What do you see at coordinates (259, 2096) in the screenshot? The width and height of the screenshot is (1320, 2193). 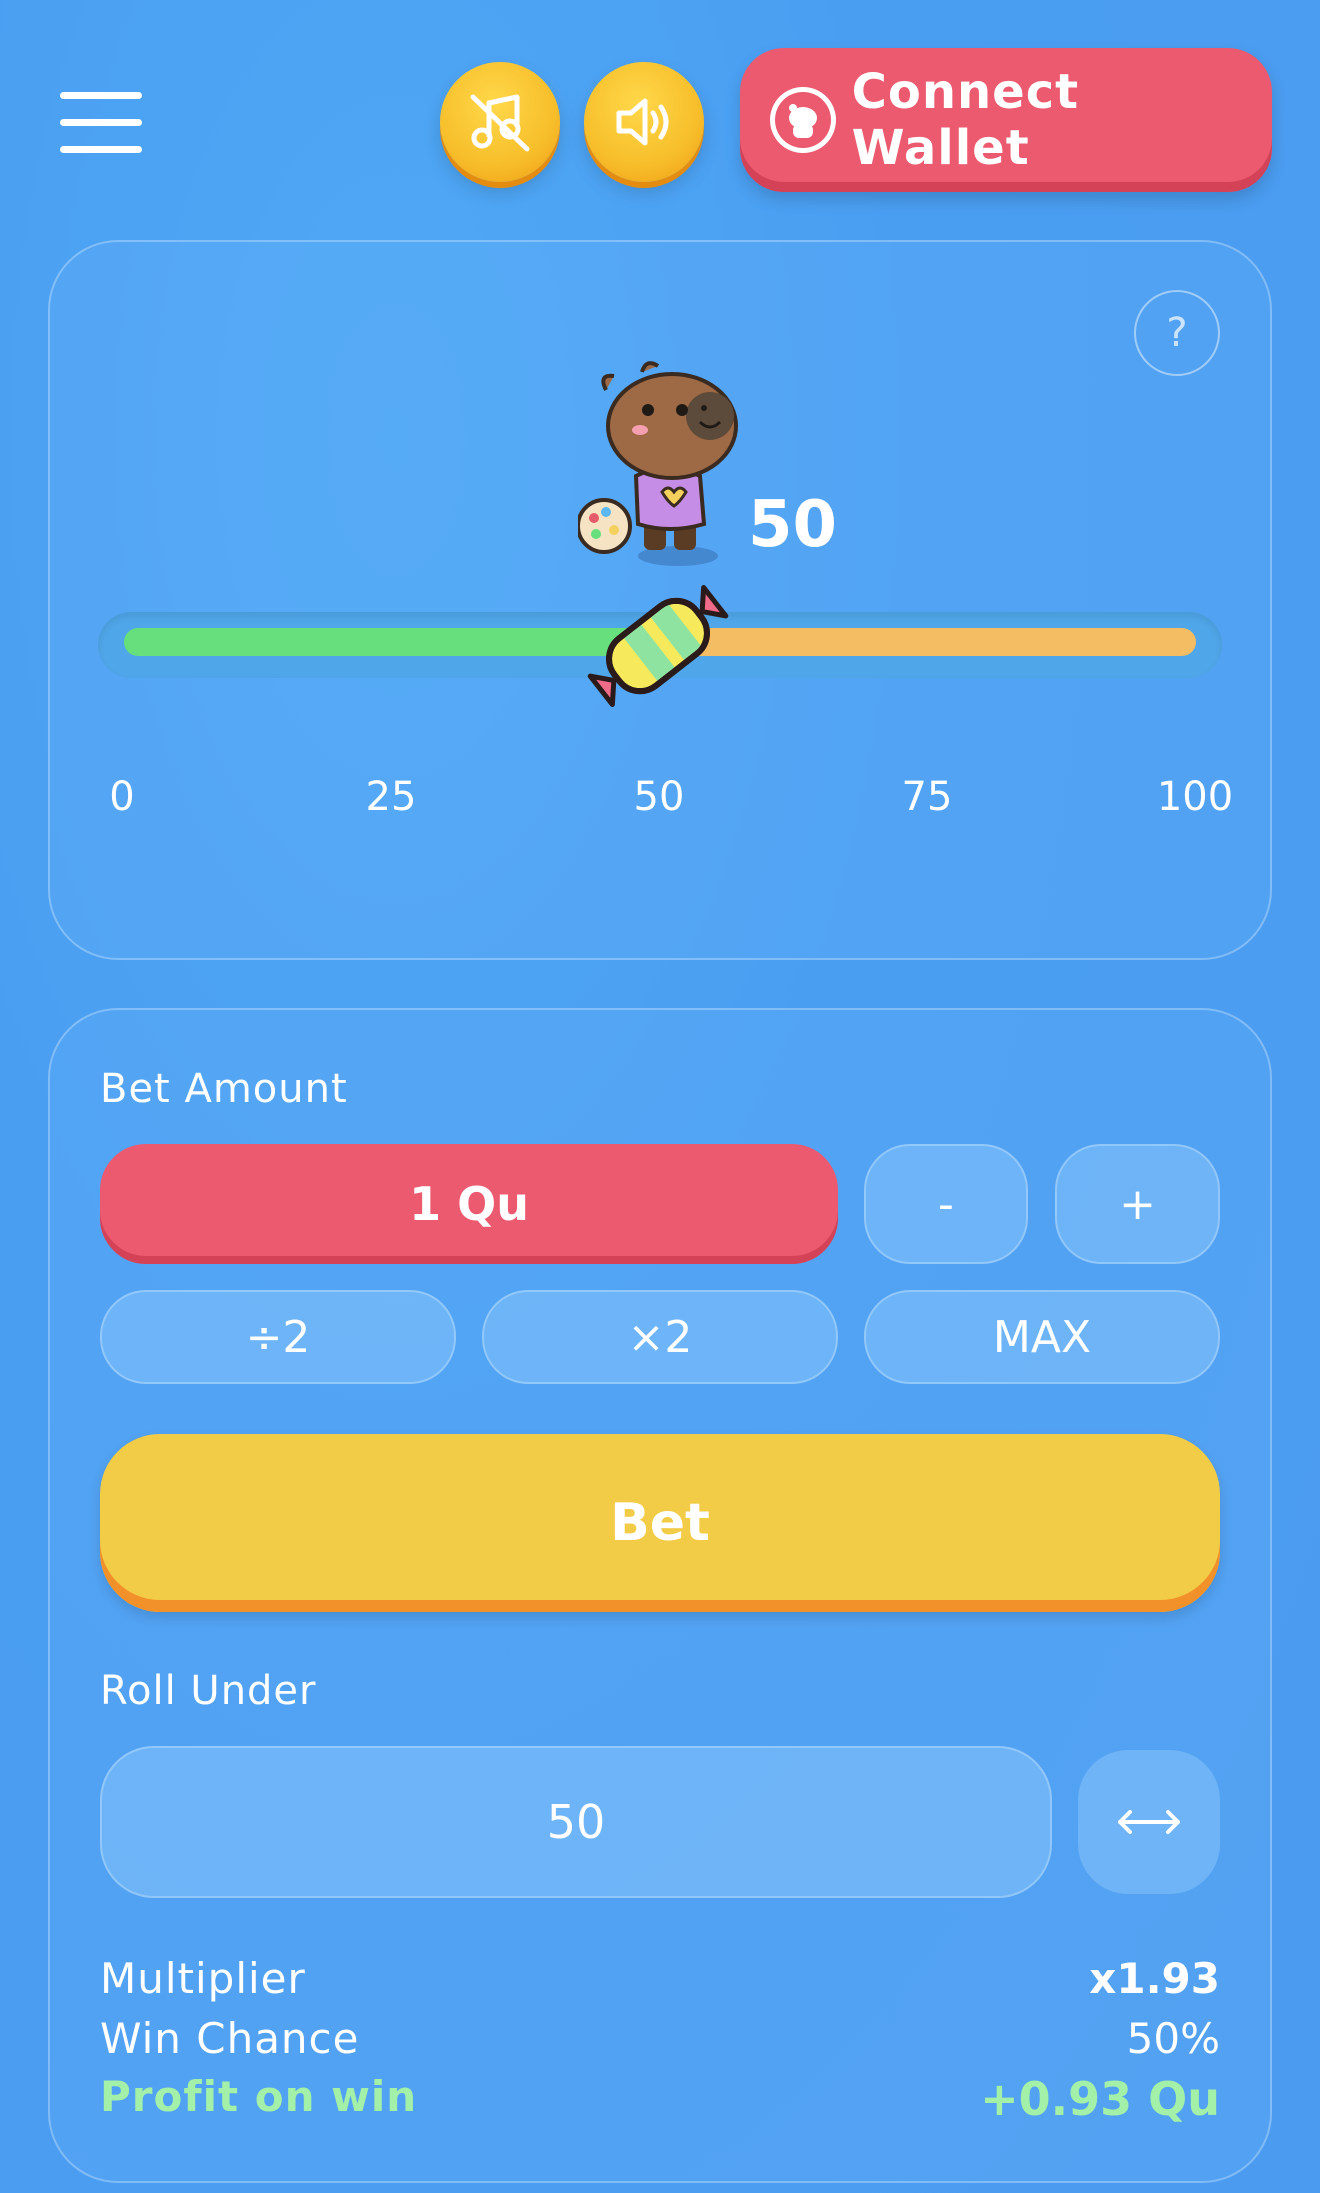 I see `profit-label: Profit on win` at bounding box center [259, 2096].